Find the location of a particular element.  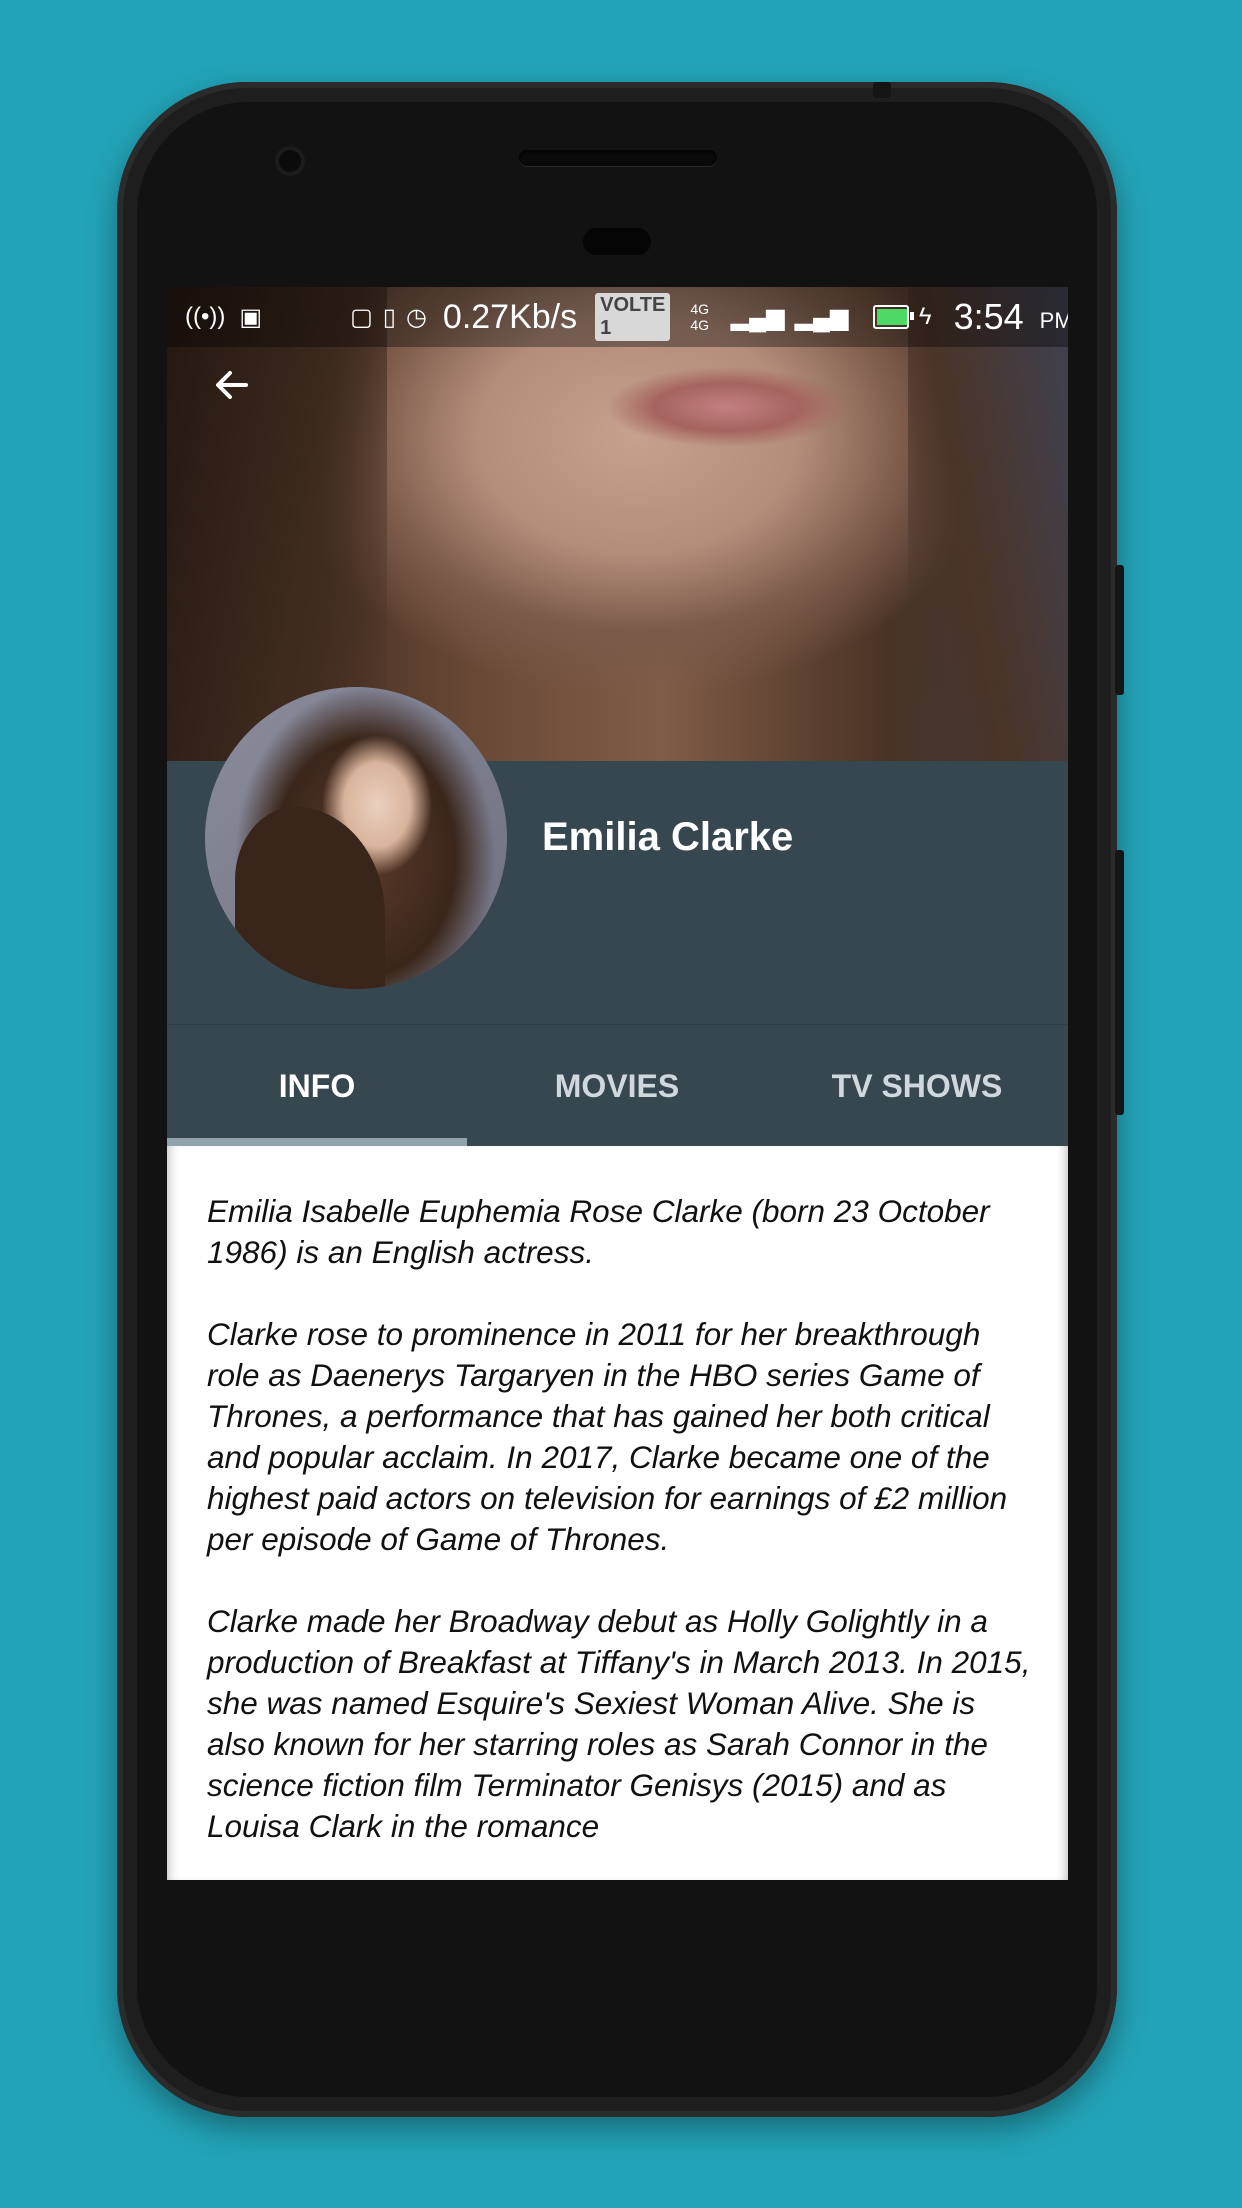

clock-time: 3:54 is located at coordinates (988, 316).